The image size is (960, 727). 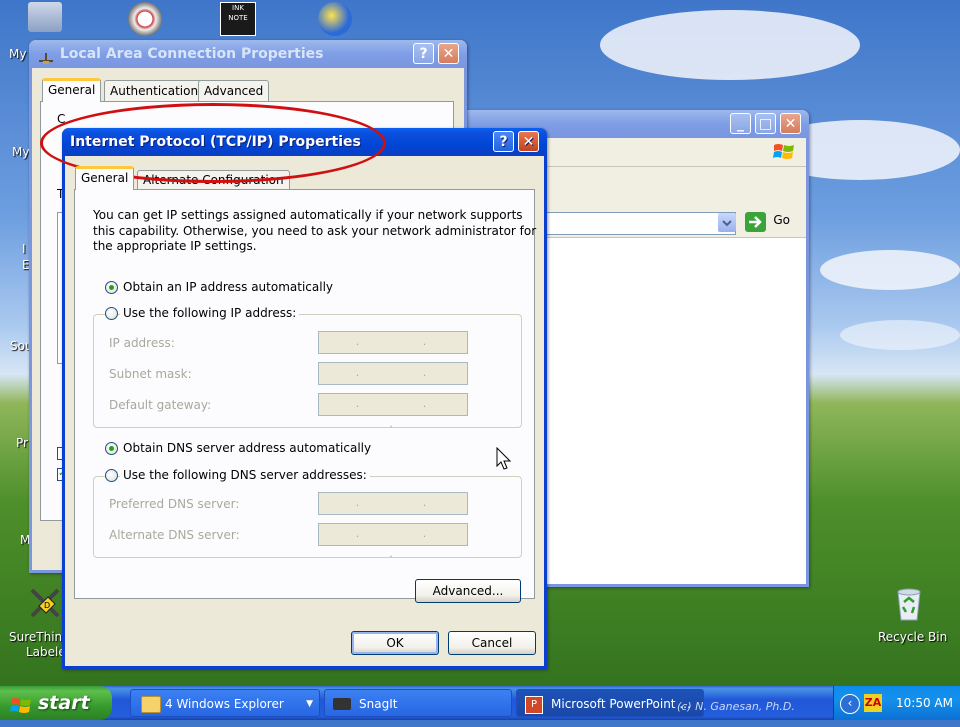 I want to click on address-input, so click(x=637, y=223).